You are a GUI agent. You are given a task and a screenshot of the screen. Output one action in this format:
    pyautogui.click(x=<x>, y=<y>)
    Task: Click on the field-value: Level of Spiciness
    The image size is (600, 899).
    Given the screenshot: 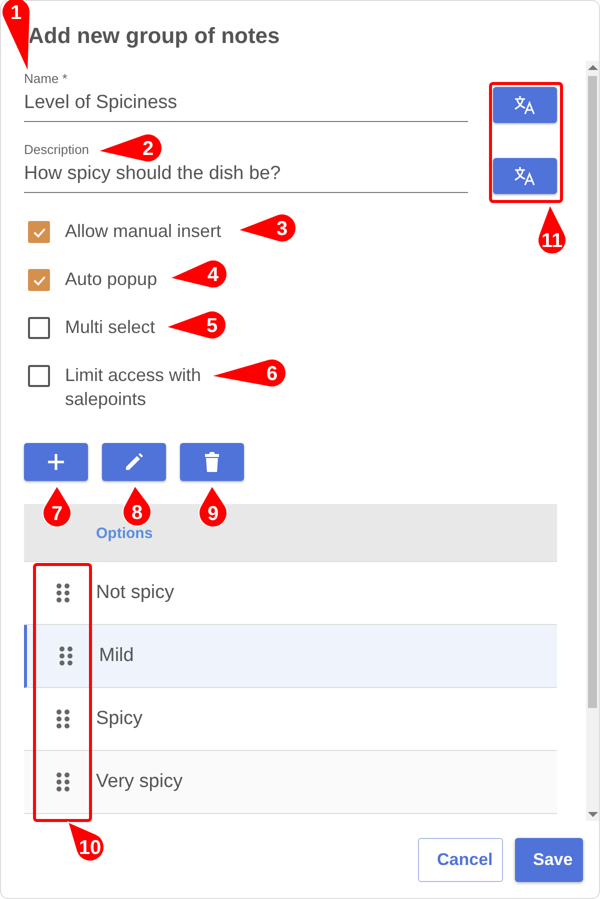 What is the action you would take?
    pyautogui.click(x=101, y=103)
    